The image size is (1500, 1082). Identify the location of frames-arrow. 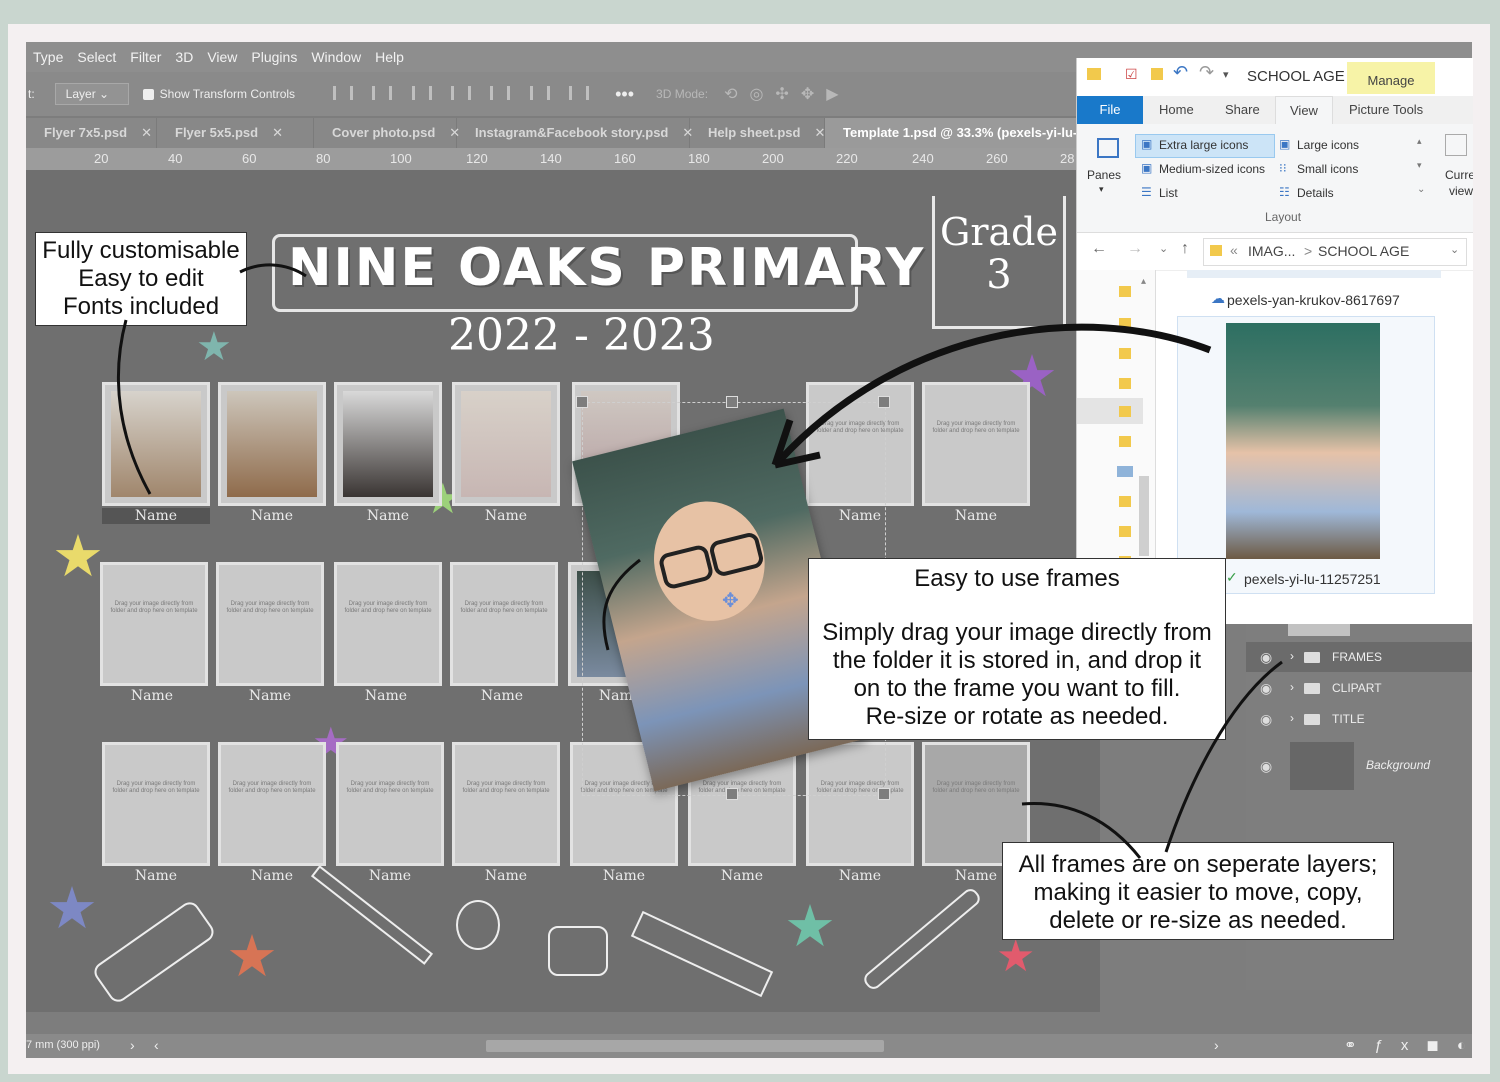
(1081, 830).